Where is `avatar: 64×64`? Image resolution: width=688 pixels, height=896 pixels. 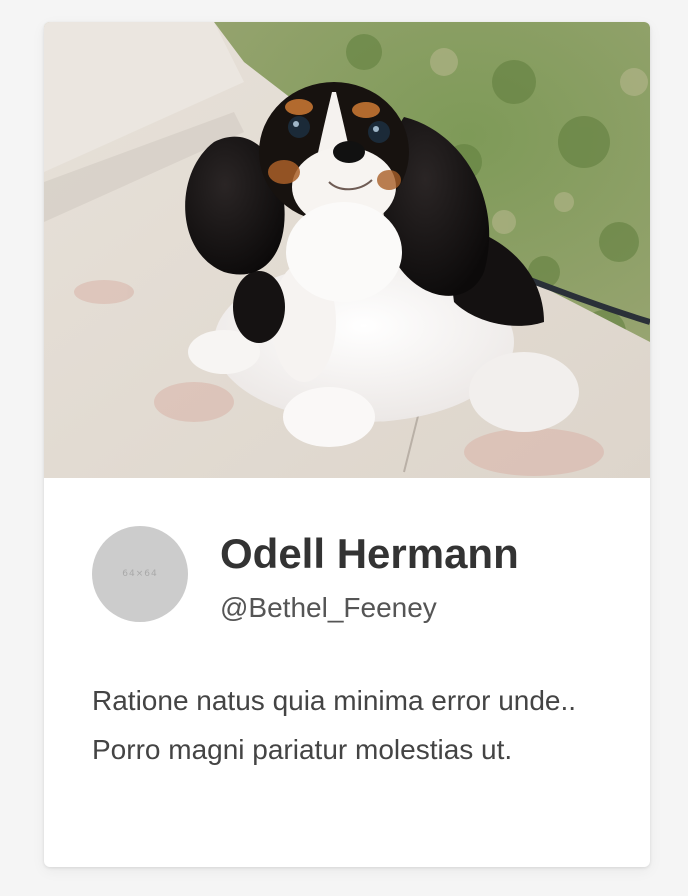 avatar: 64×64 is located at coordinates (140, 574).